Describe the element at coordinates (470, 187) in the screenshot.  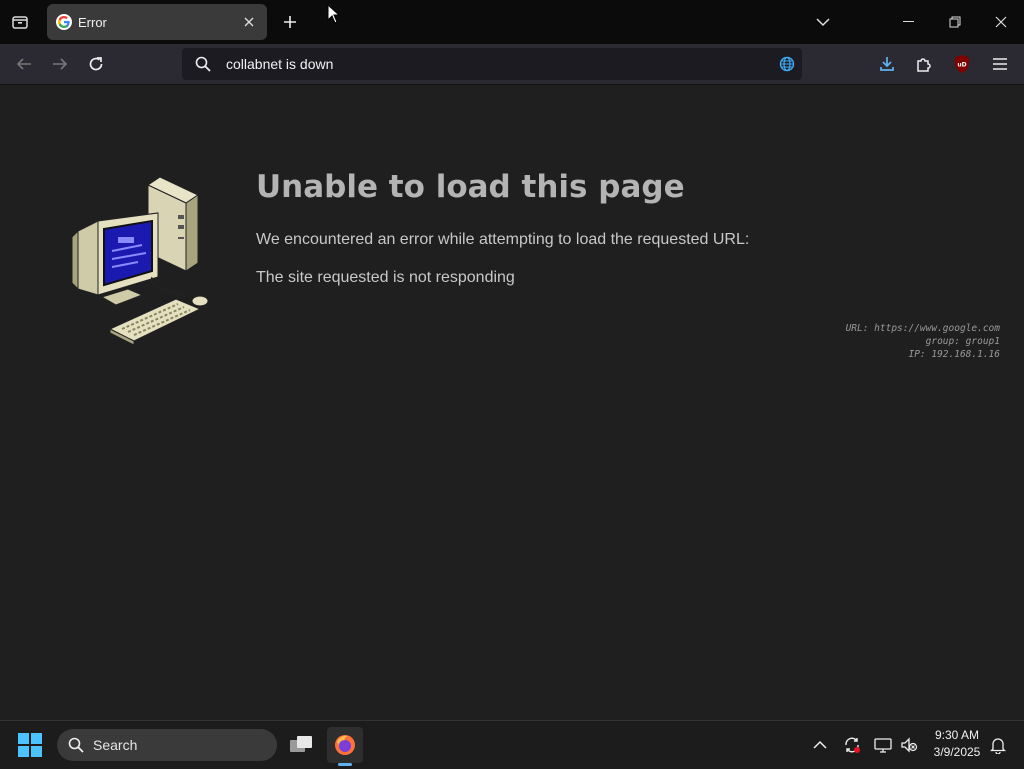
I see `page-title: Unable to load this page` at that location.